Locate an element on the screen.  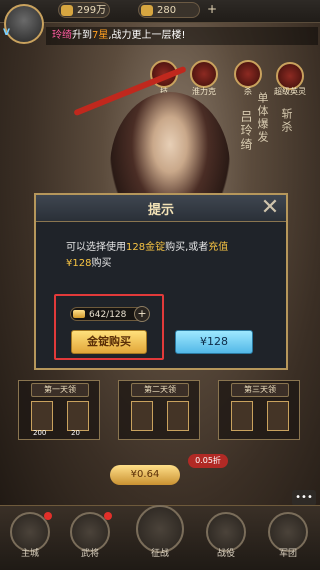
gold-icon is located at coordinates (67, 10).